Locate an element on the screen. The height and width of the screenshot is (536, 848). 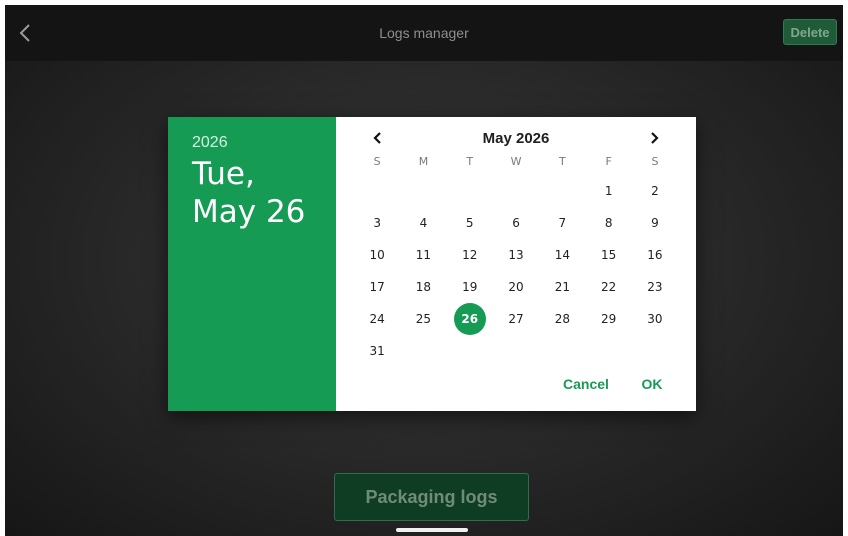
day-number: 13 is located at coordinates (516, 255).